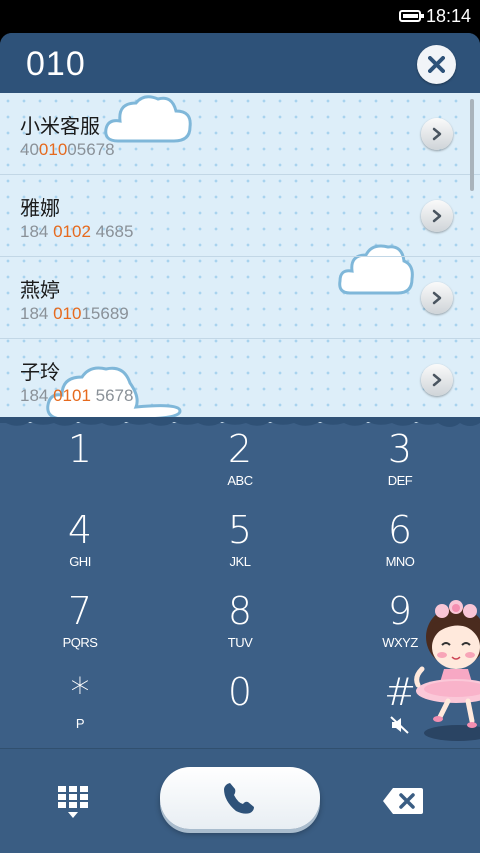  I want to click on contact-name: 燕婷, so click(40, 290).